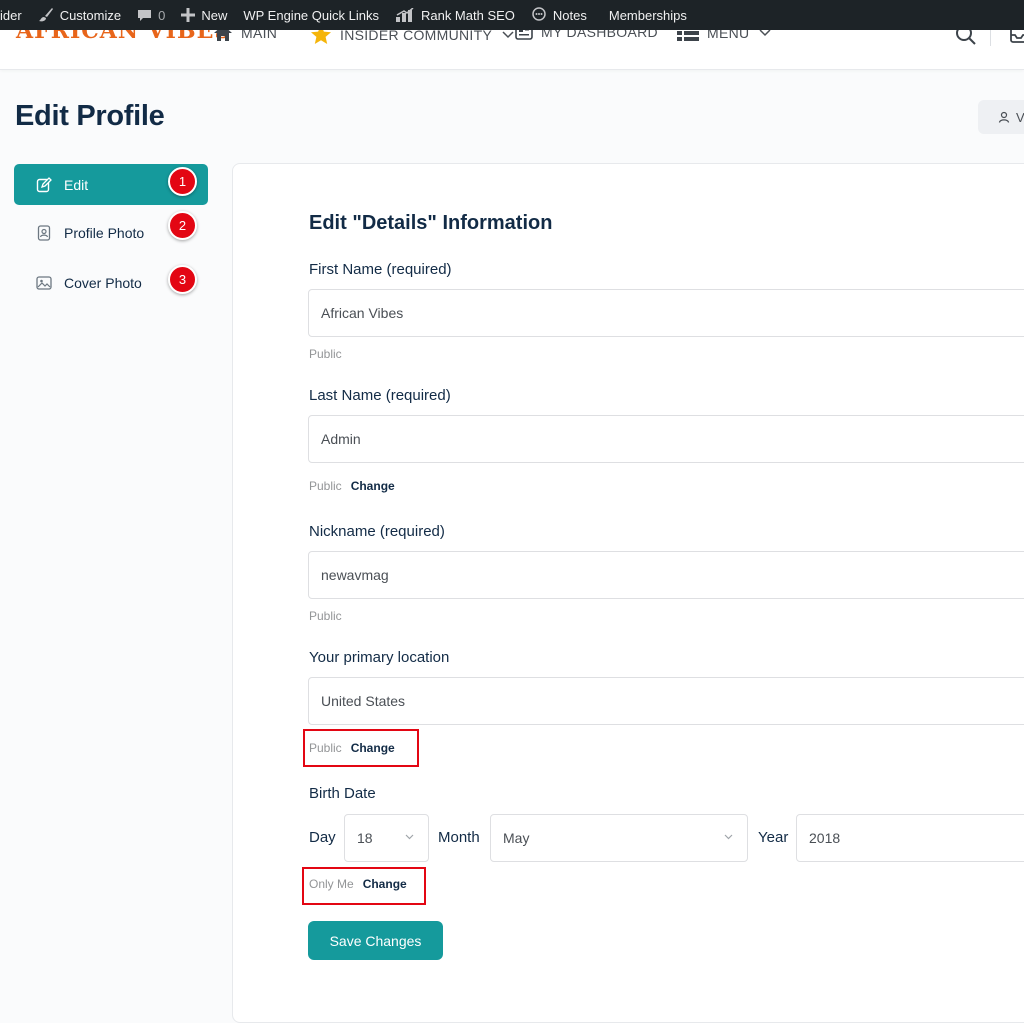 The image size is (1024, 1023). I want to click on site-logo: AFRICAN VIBES, so click(123, 37).